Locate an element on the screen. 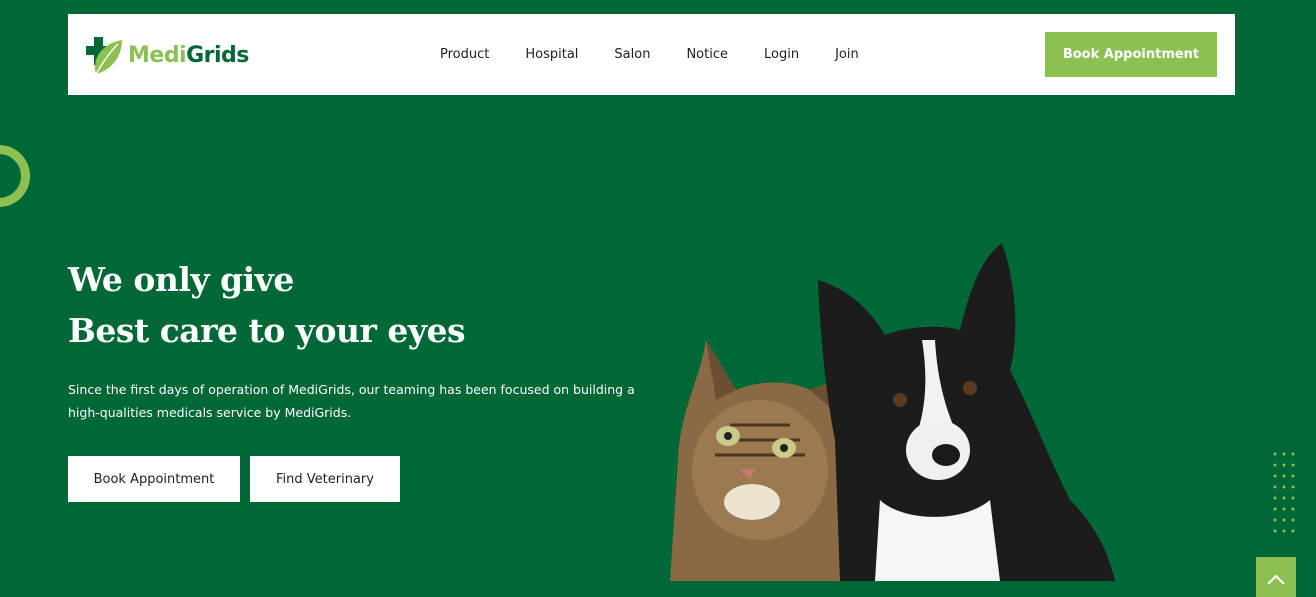 The width and height of the screenshot is (1316, 597). hero-title-line2: Best care to your eyes is located at coordinates (267, 330).